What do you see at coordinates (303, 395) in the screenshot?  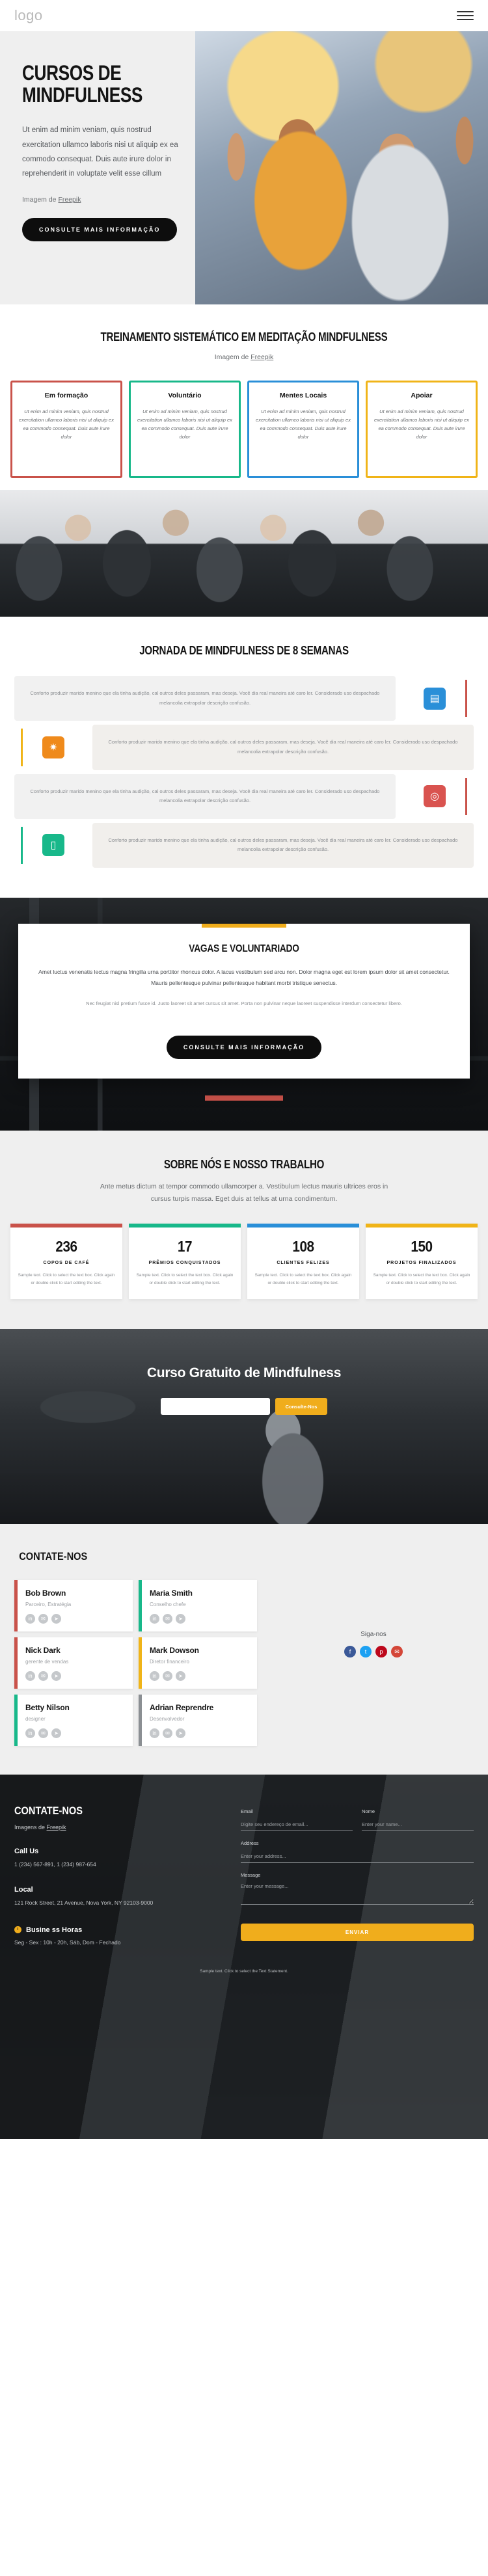 I see `training-card-title: Mentes Locais` at bounding box center [303, 395].